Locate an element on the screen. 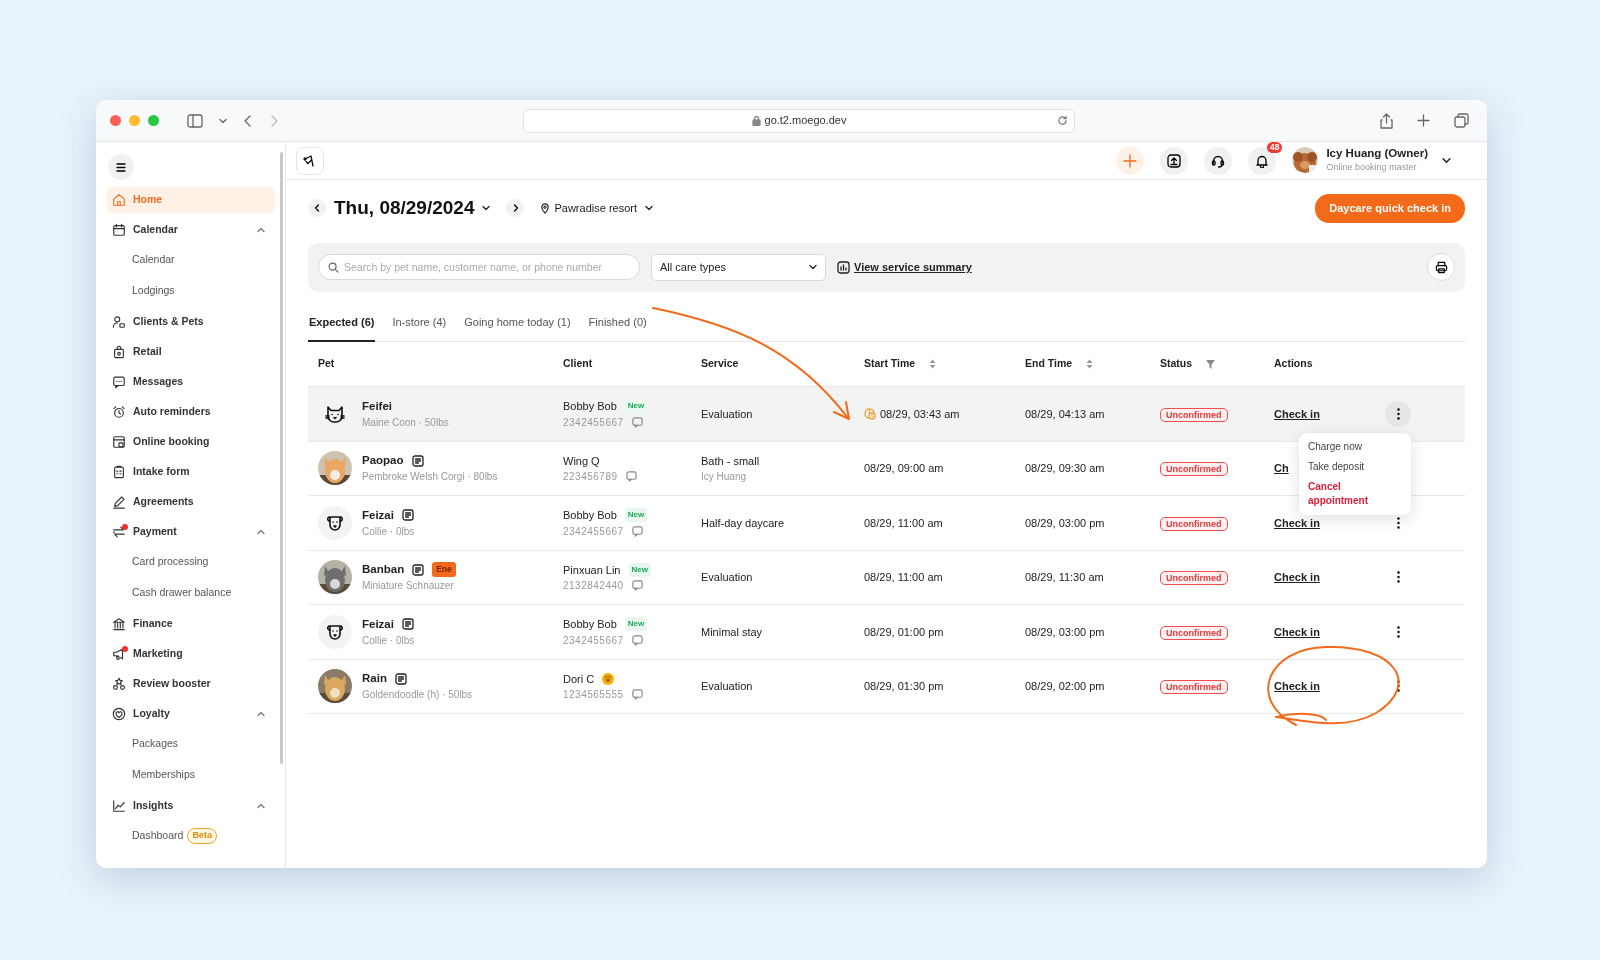 The height and width of the screenshot is (960, 1600). sidebar-item: Insights is located at coordinates (190, 806).